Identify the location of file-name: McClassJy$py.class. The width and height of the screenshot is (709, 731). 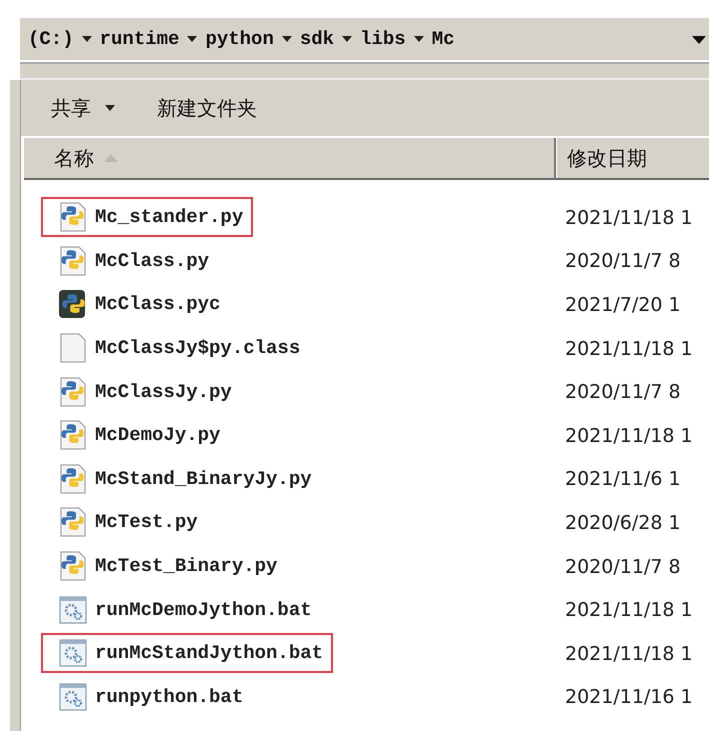
(197, 348).